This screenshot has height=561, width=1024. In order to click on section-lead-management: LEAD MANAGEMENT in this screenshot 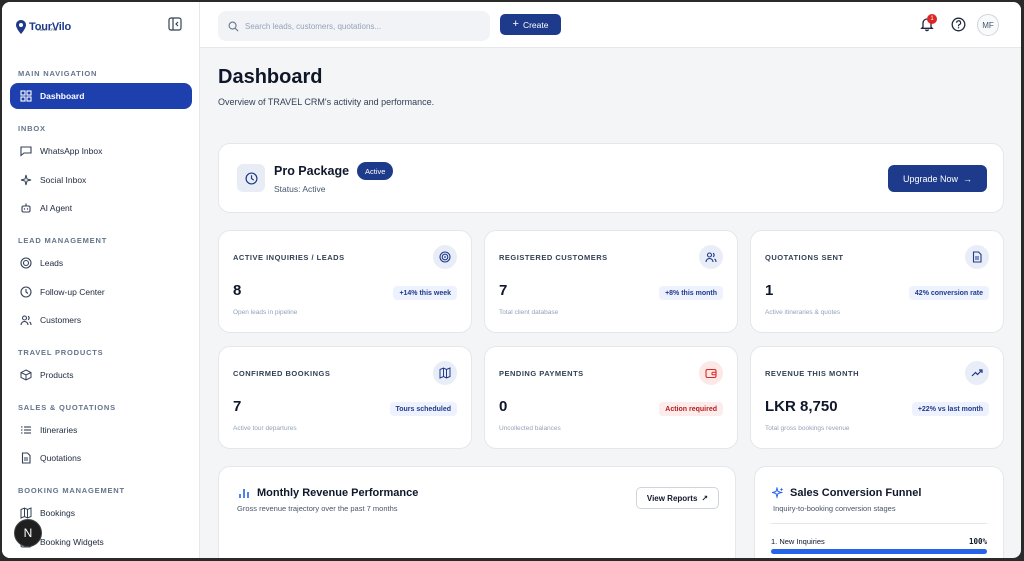, I will do `click(63, 240)`.